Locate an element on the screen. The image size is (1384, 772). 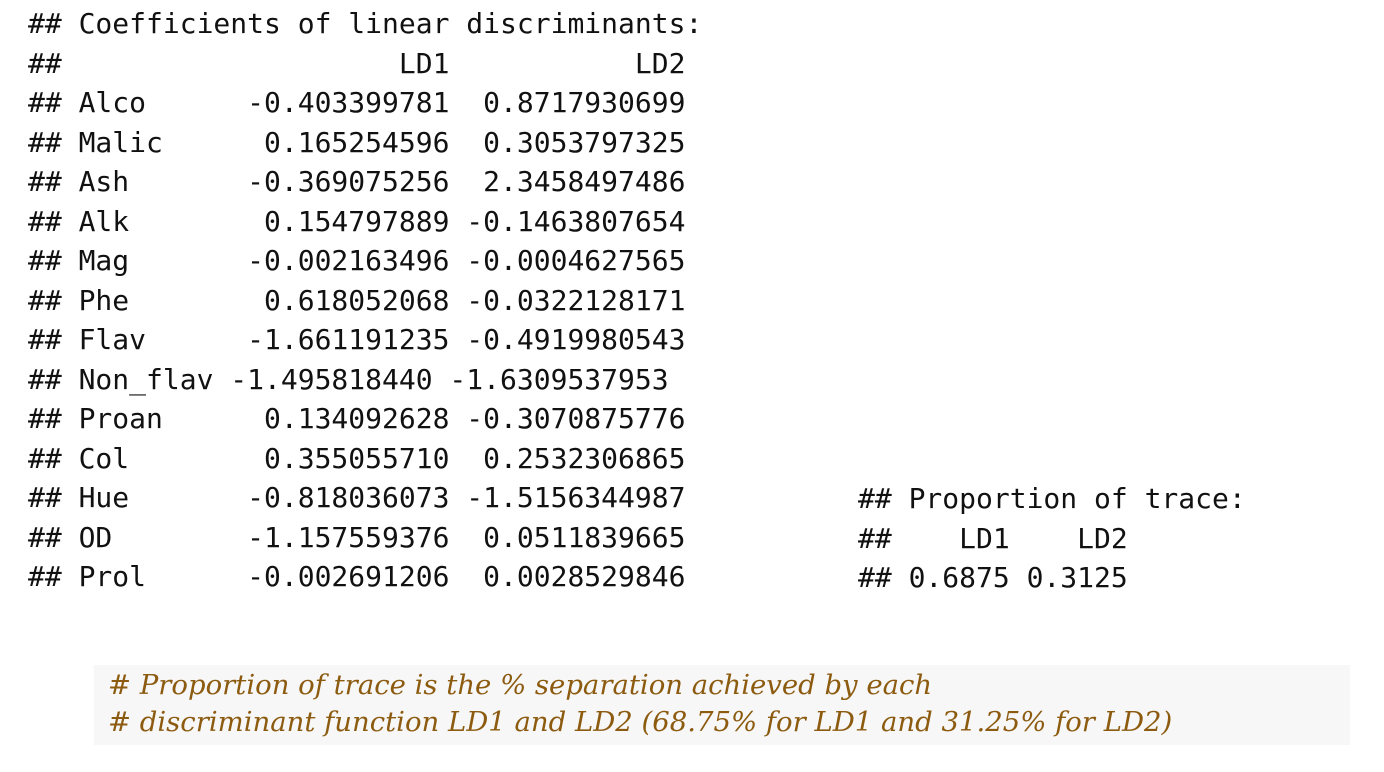
coefficient-row-mag: ## Mag -0.002163496 -0.0004627565 is located at coordinates (357, 260).